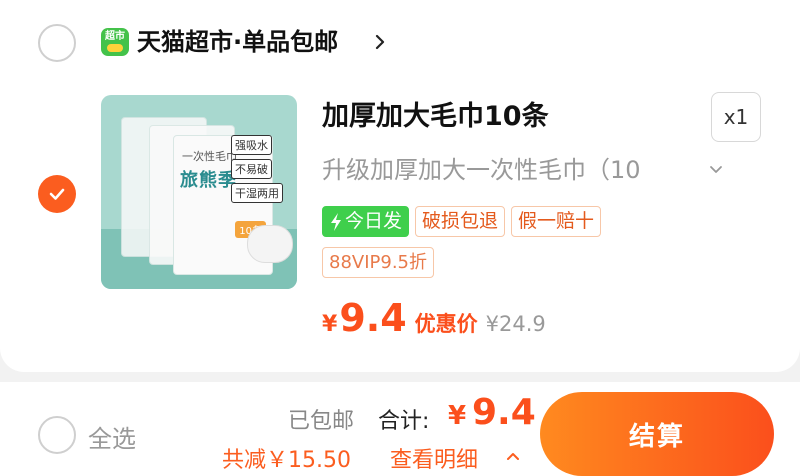 This screenshot has height=476, width=800. What do you see at coordinates (380, 42) in the screenshot?
I see `chevron-right-icon` at bounding box center [380, 42].